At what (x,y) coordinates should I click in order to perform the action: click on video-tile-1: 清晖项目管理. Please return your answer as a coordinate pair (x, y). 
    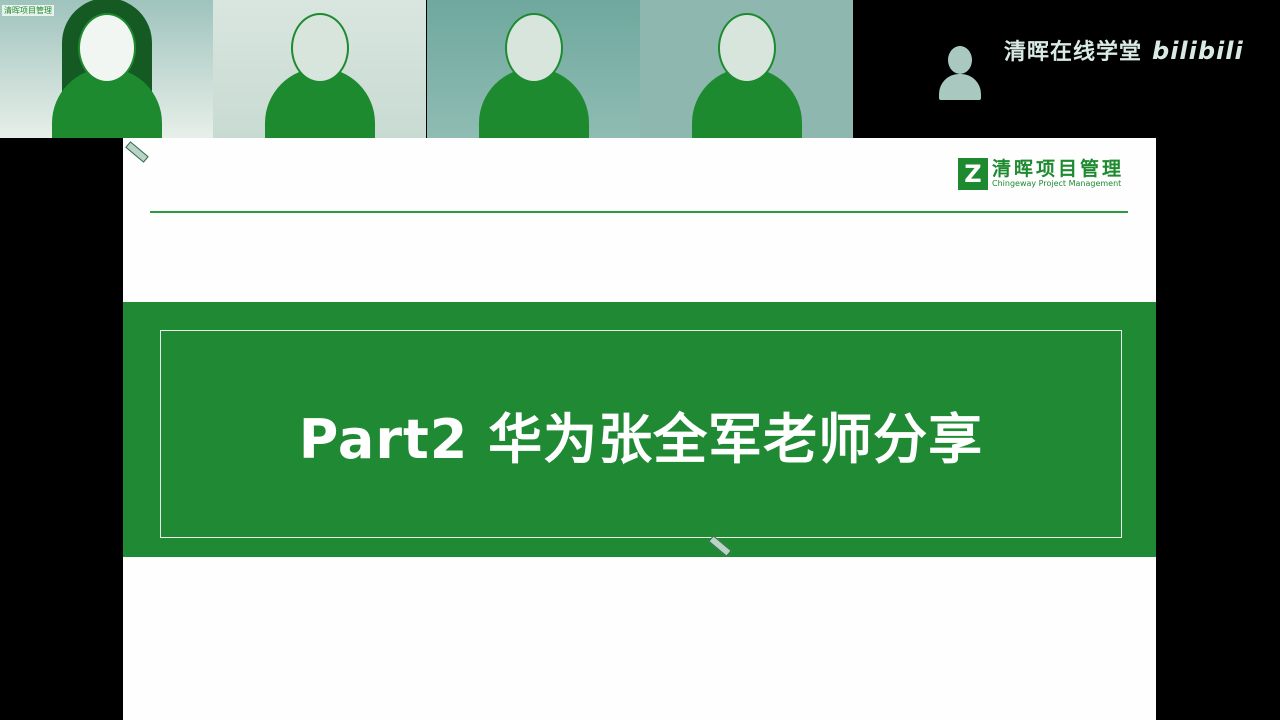
    Looking at the image, I should click on (106, 69).